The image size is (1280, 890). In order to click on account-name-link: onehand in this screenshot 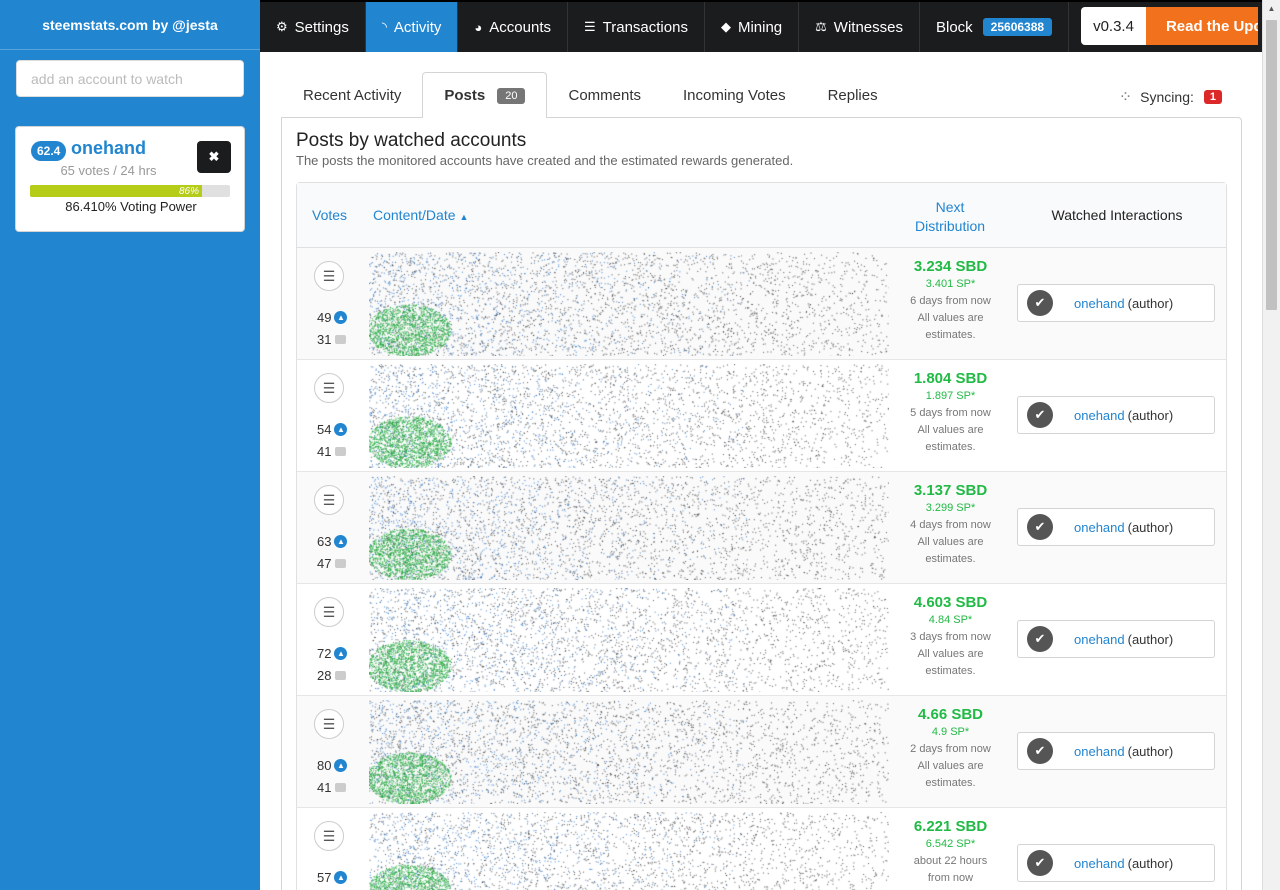, I will do `click(108, 148)`.